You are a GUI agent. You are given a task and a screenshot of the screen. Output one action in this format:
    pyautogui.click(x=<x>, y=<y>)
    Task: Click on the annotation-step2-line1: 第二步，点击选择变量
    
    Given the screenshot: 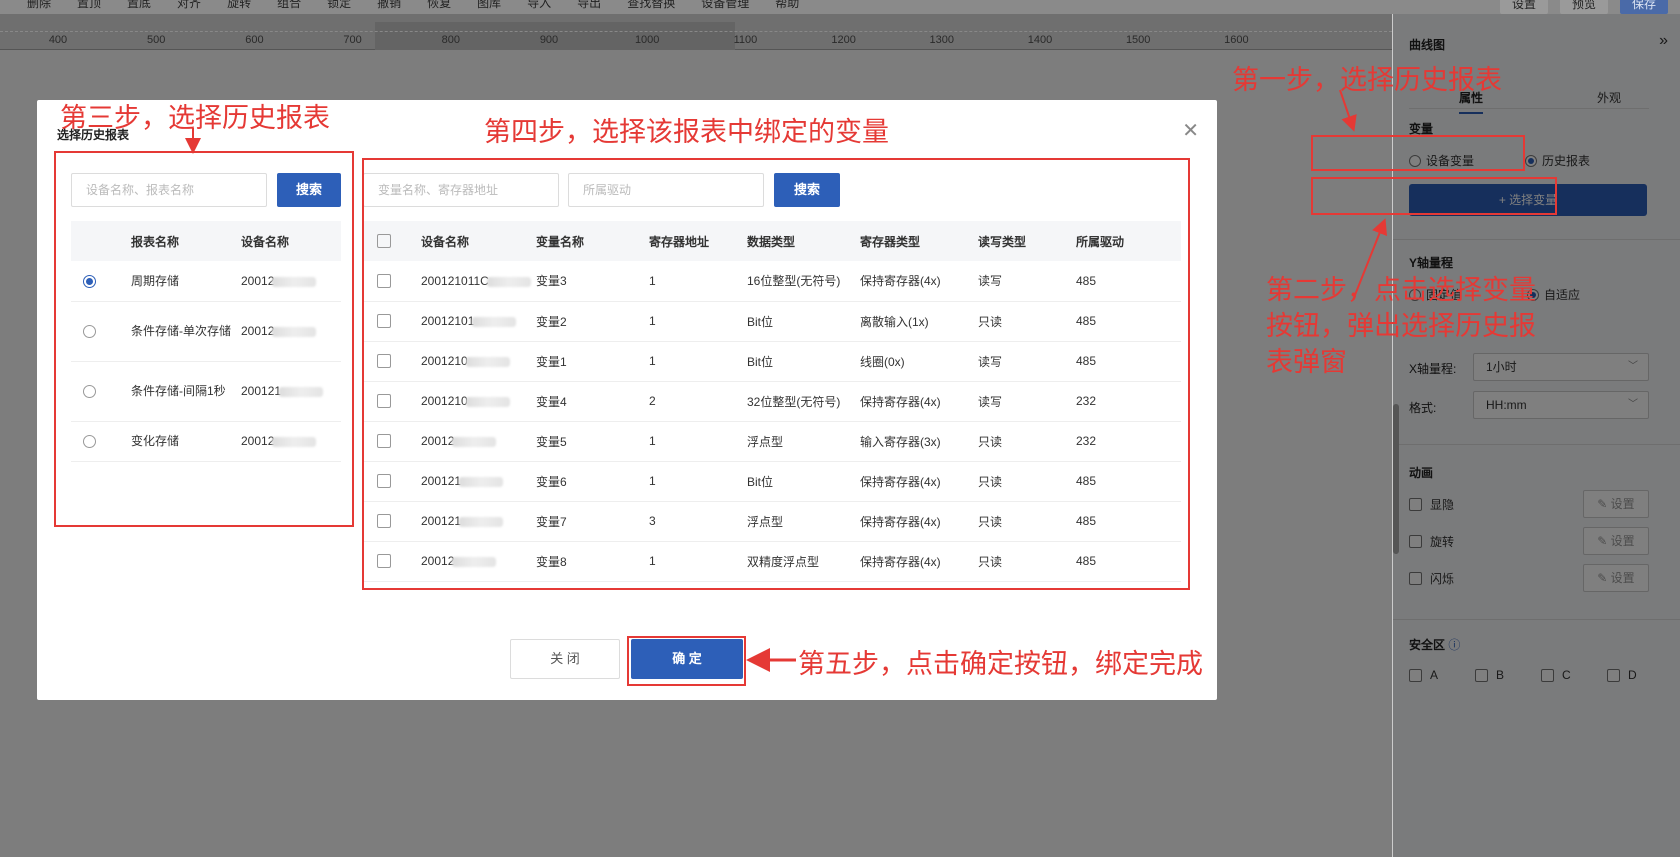 What is the action you would take?
    pyautogui.click(x=1401, y=290)
    